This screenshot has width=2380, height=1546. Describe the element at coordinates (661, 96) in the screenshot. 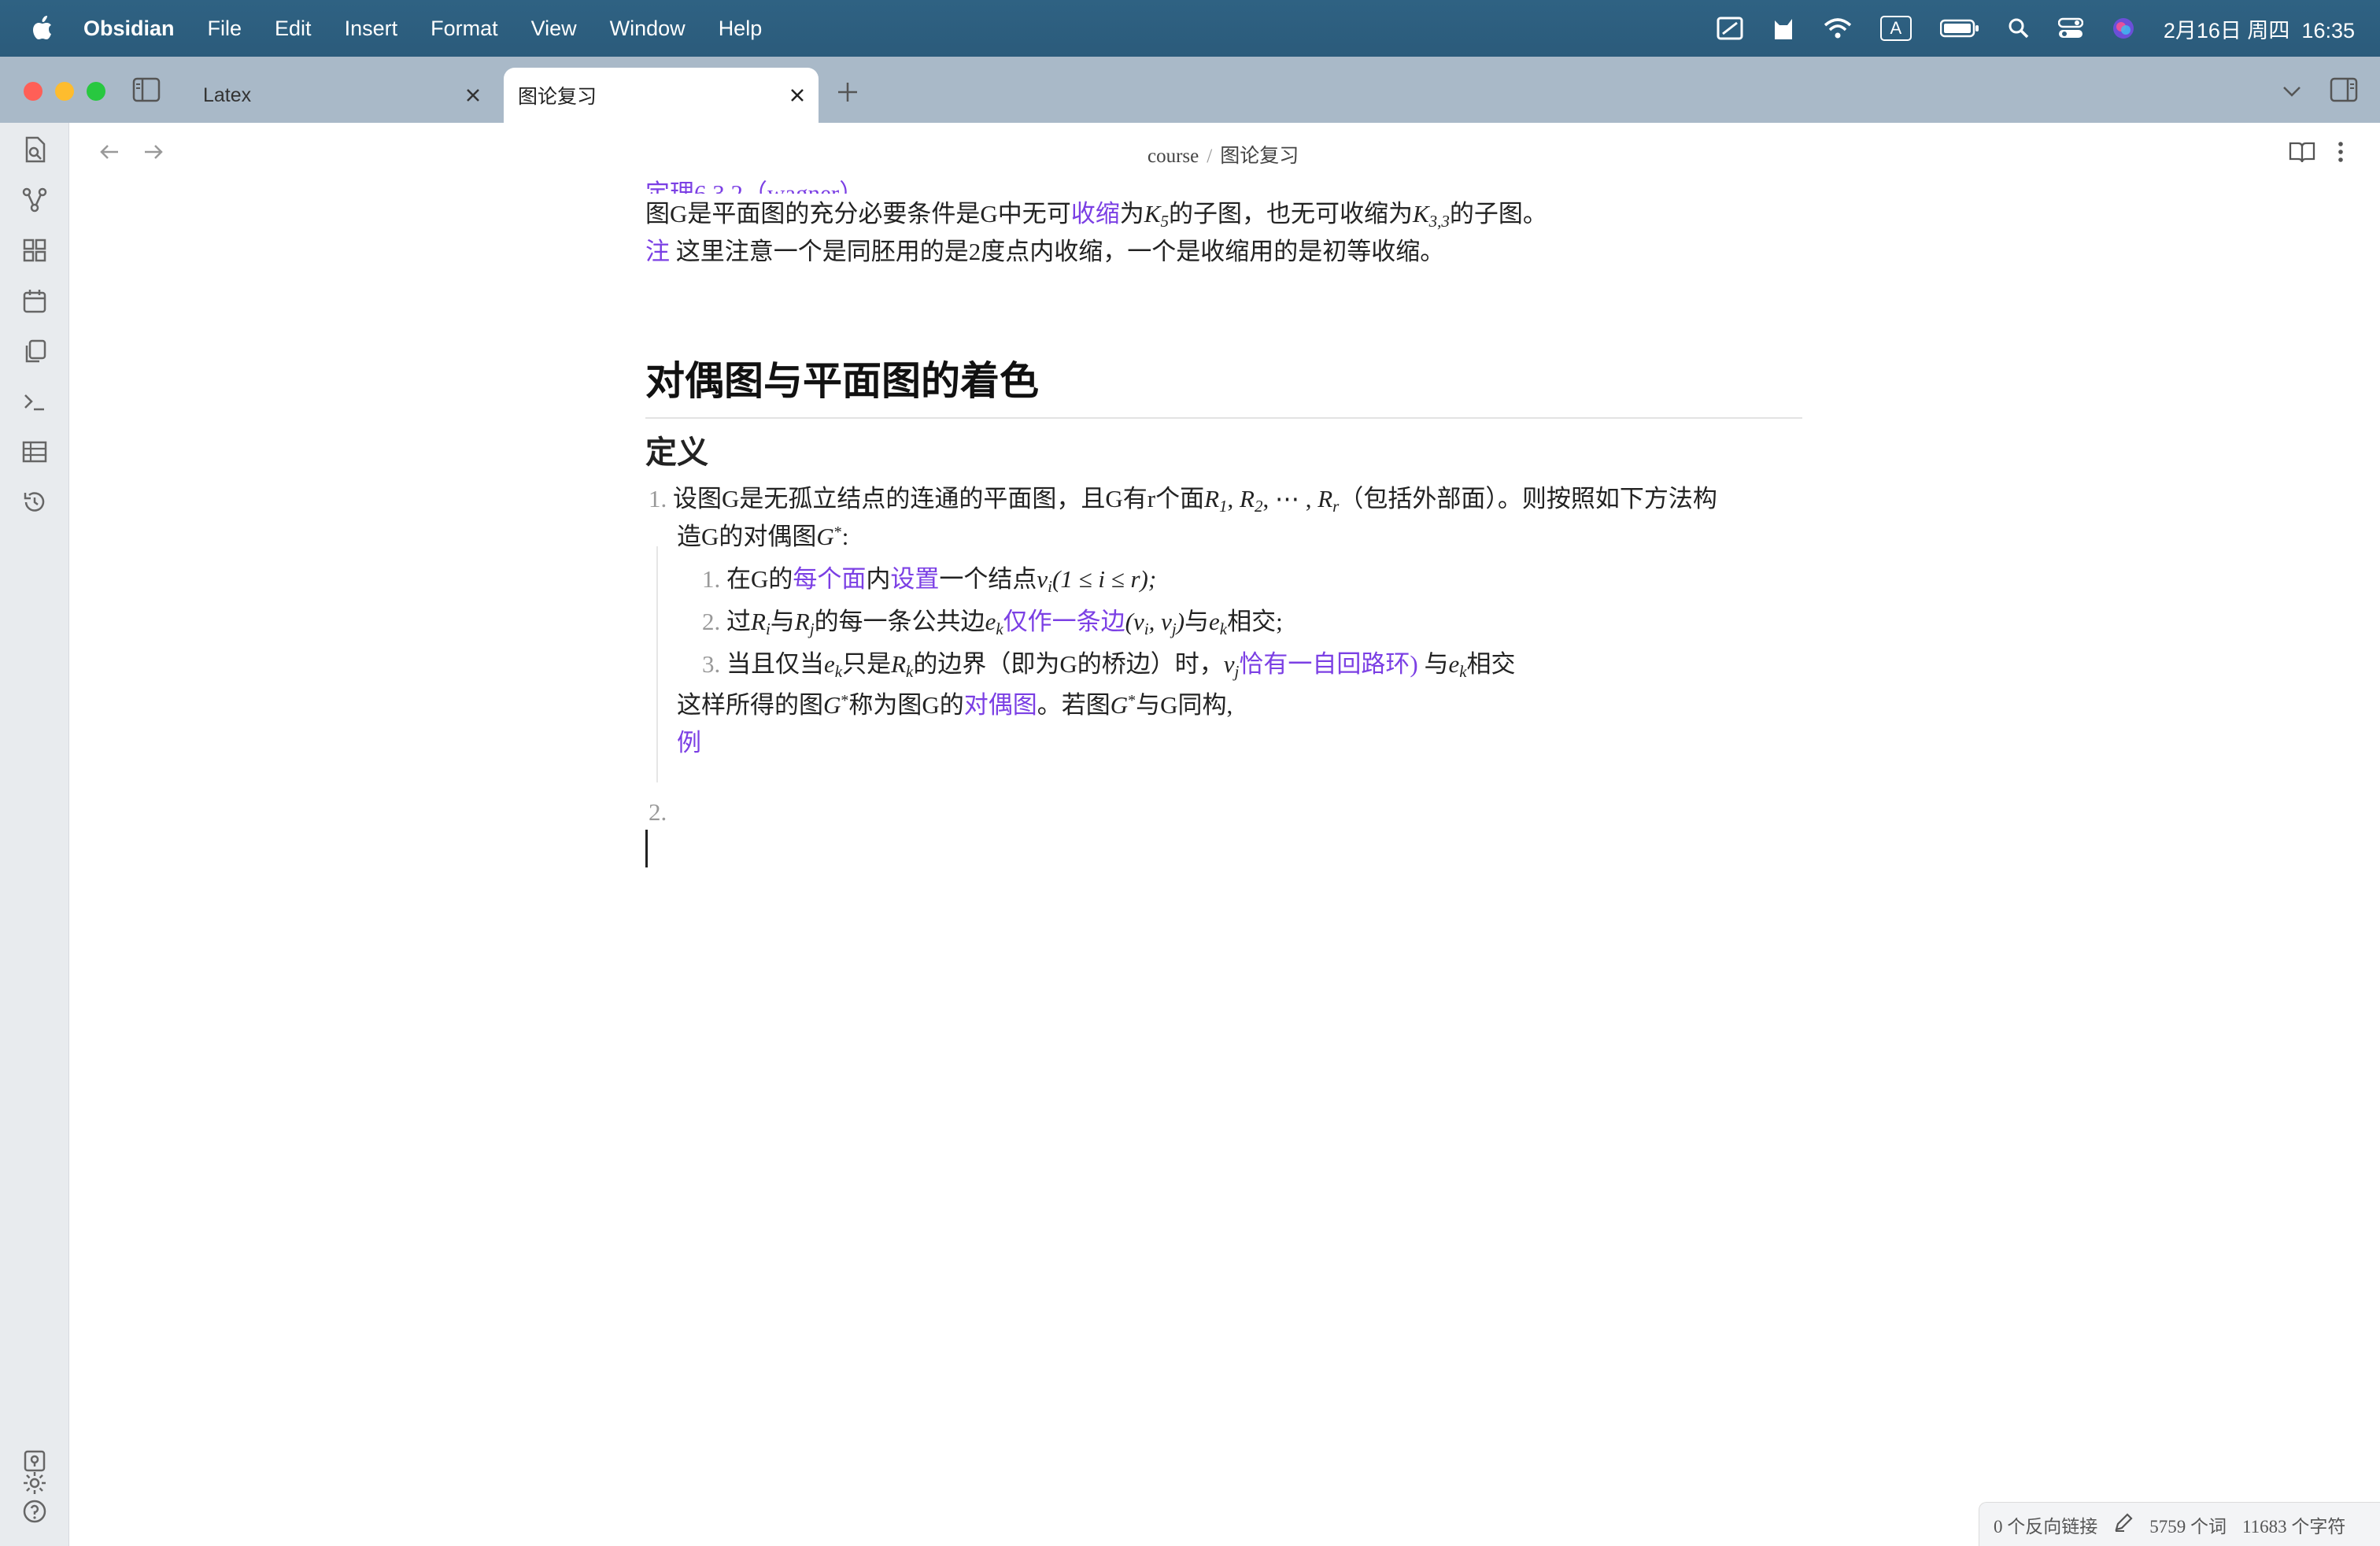

I see `tab-graph-review: 图论复习` at that location.